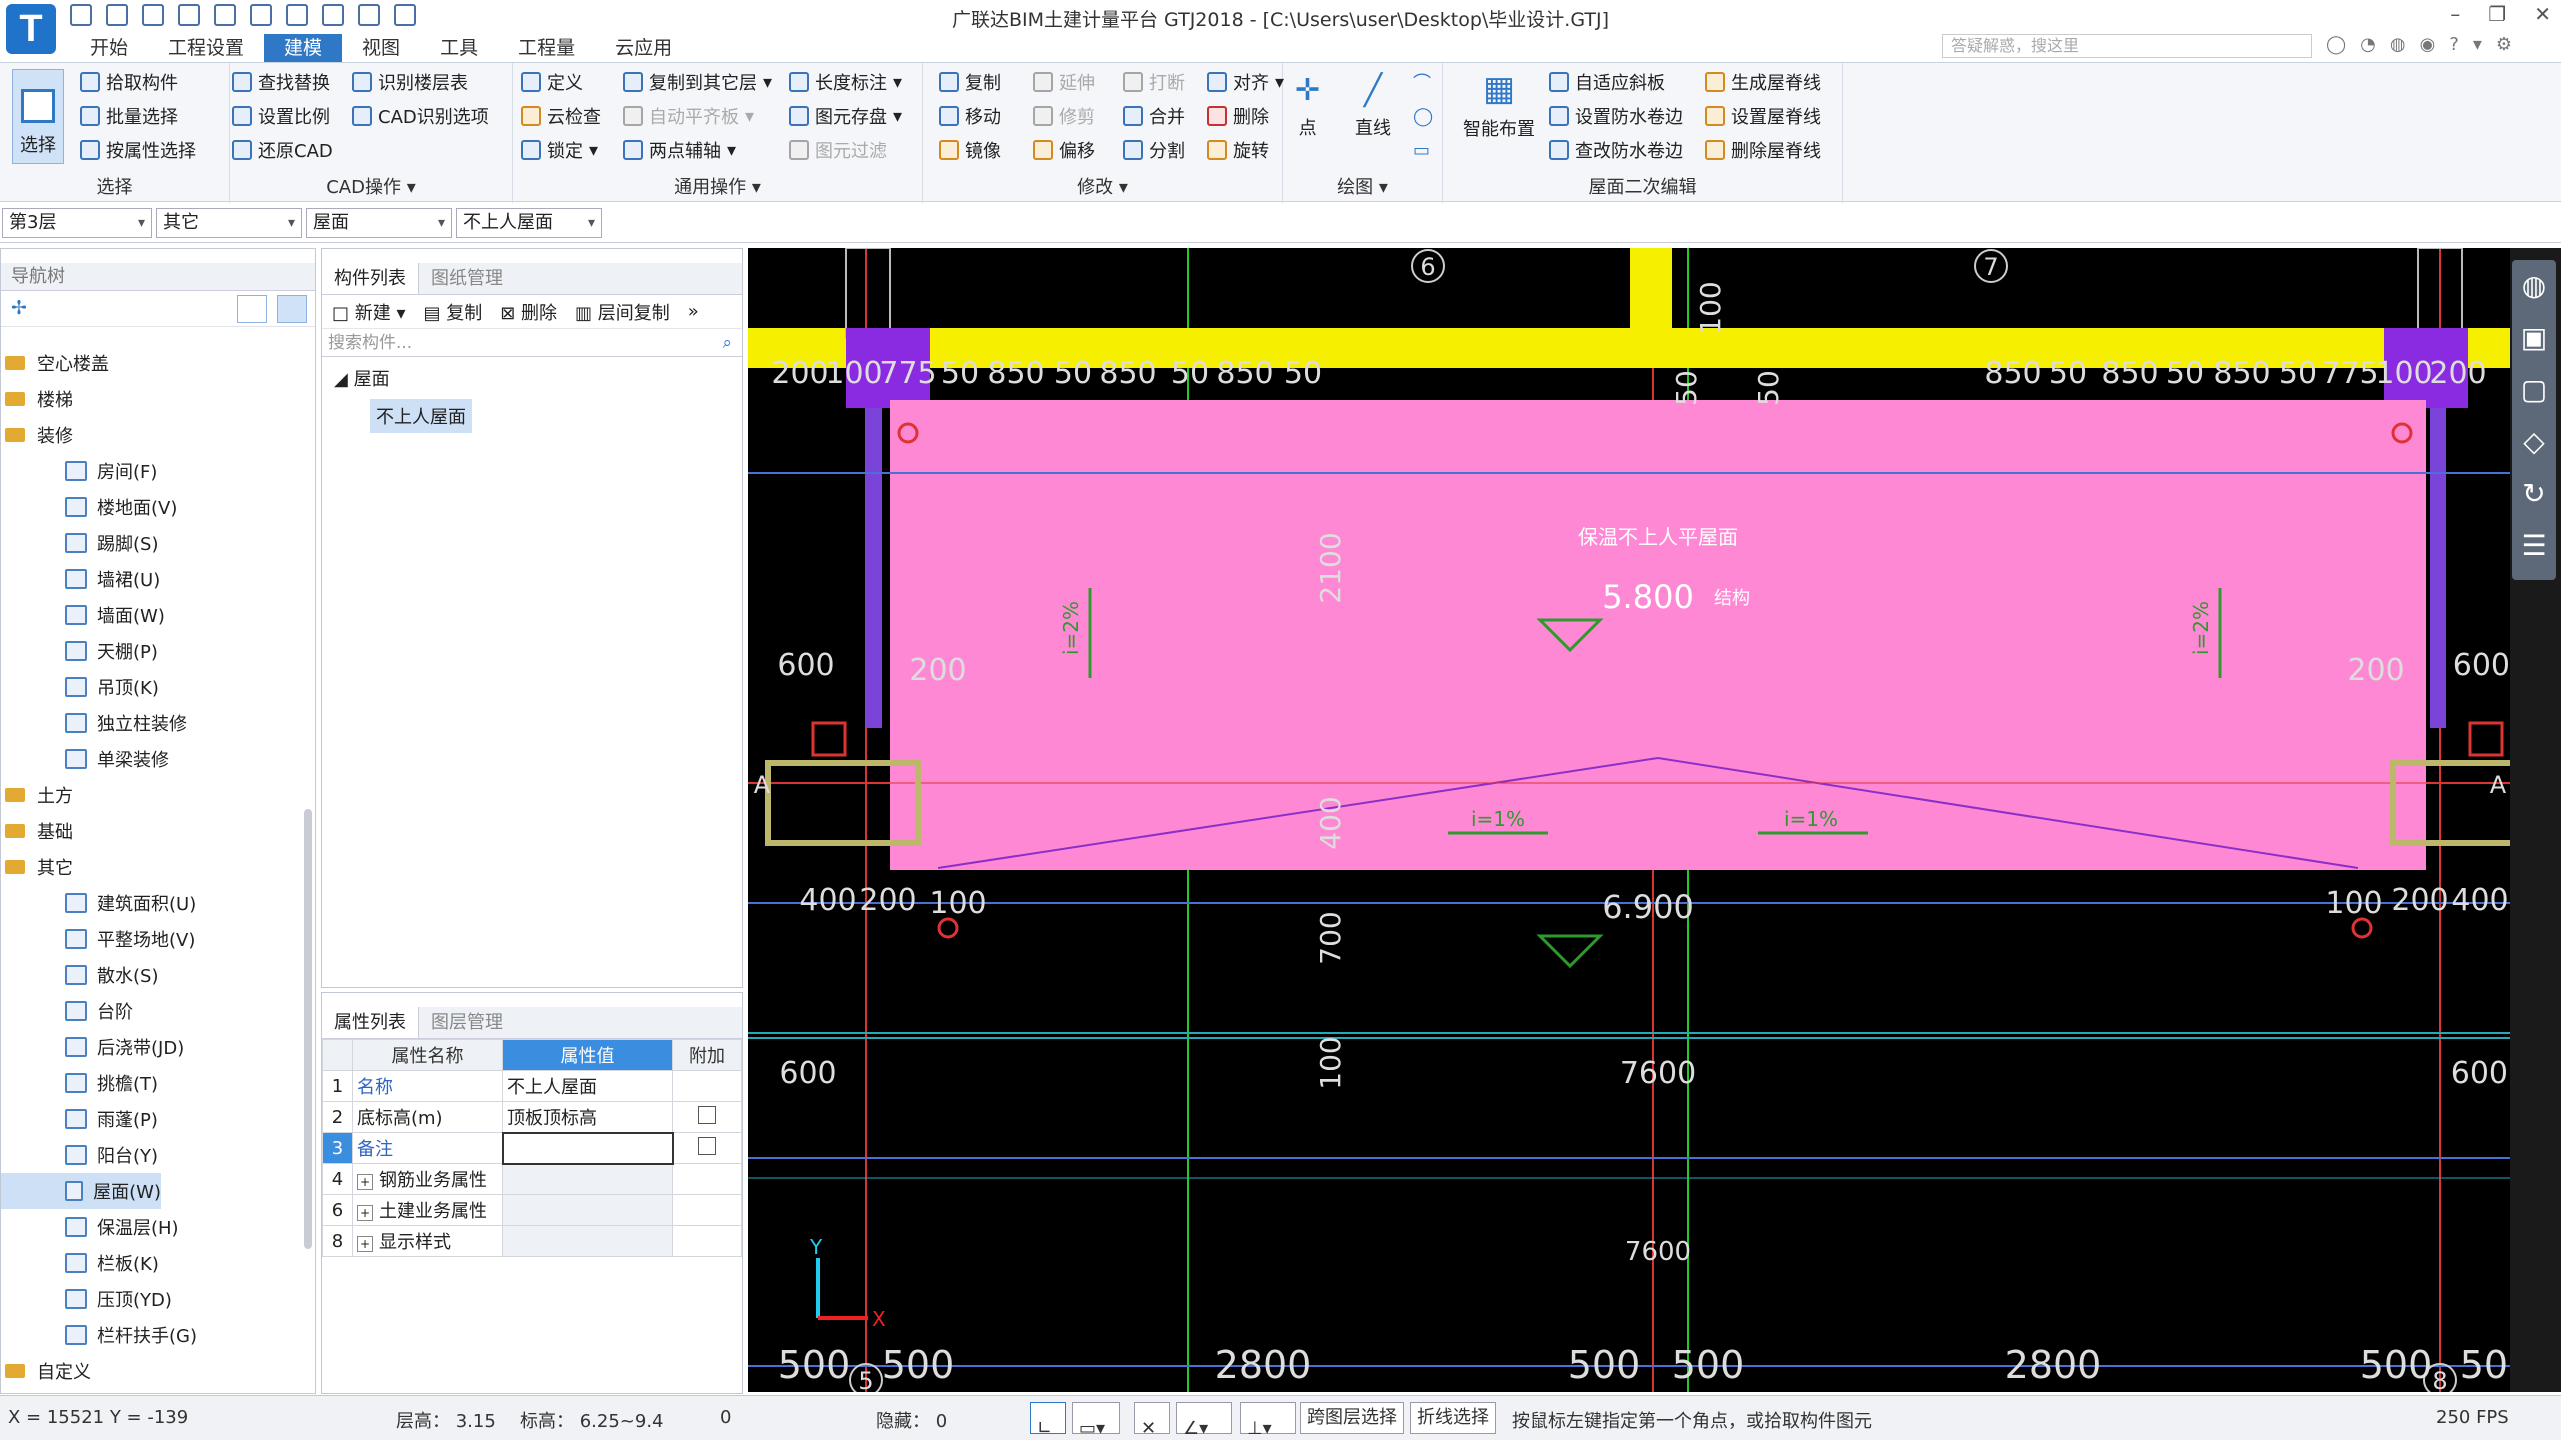 The height and width of the screenshot is (1440, 2561). Describe the element at coordinates (117, 15) in the screenshot. I see `open-icon` at that location.